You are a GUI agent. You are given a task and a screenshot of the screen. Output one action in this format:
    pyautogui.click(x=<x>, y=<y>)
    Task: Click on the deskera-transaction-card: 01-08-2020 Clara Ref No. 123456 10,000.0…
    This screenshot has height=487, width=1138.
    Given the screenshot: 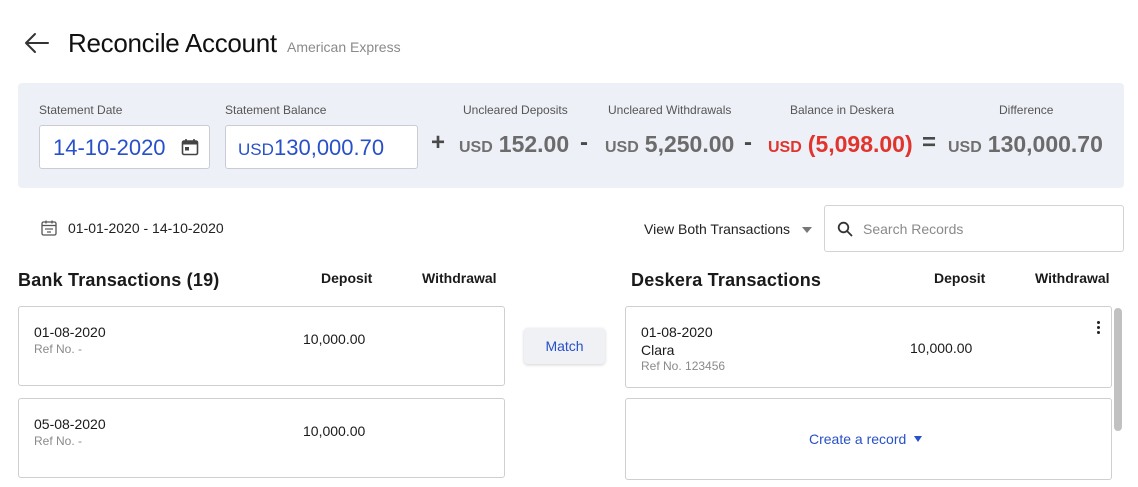 What is the action you would take?
    pyautogui.click(x=868, y=347)
    